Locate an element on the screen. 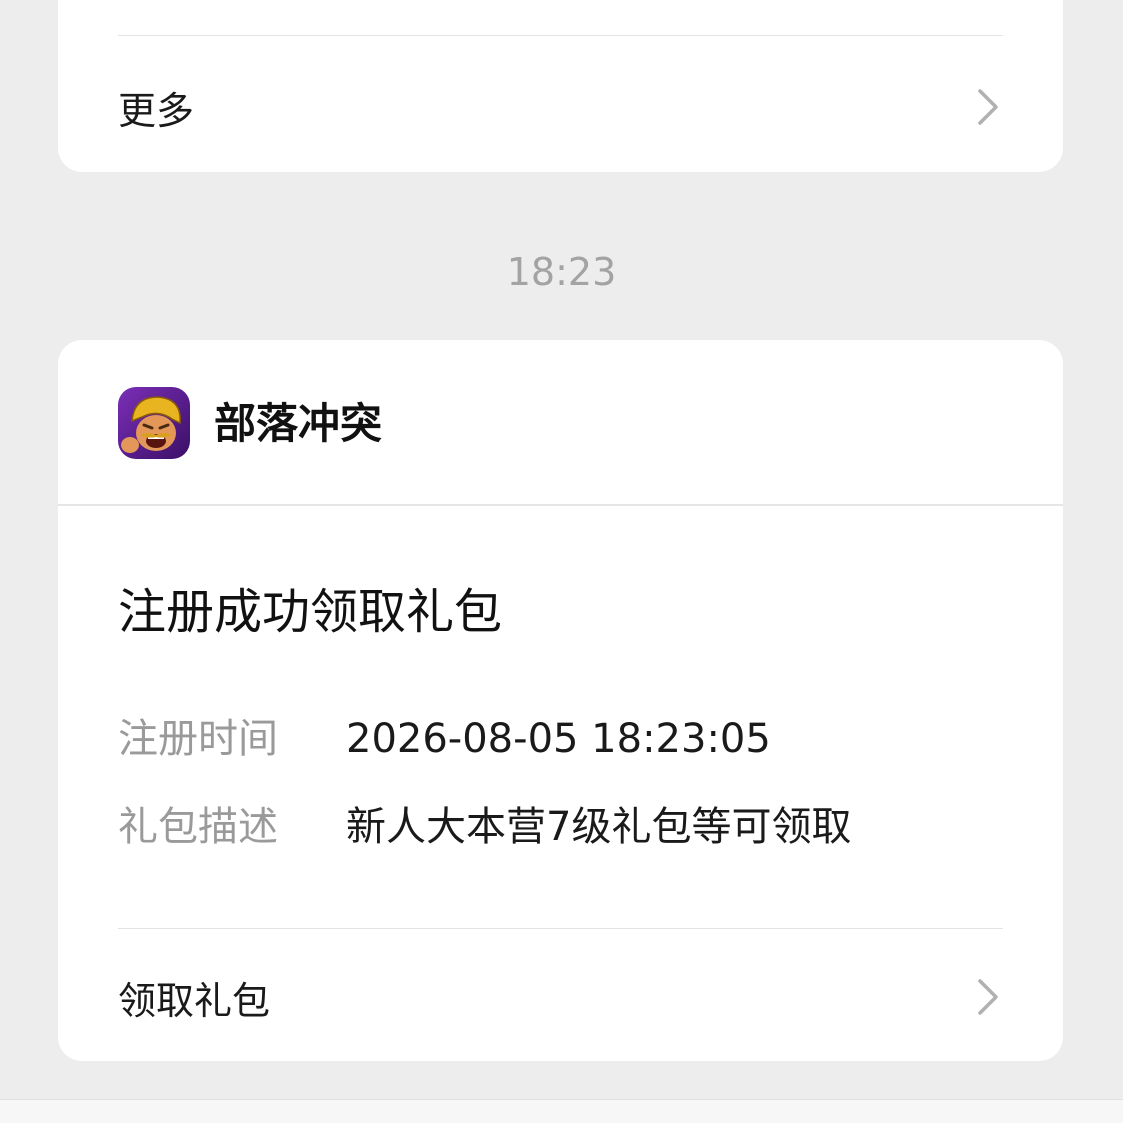  info-row-gift-description: 礼包描述 新人大本营7级礼包等可领取 is located at coordinates (560, 827).